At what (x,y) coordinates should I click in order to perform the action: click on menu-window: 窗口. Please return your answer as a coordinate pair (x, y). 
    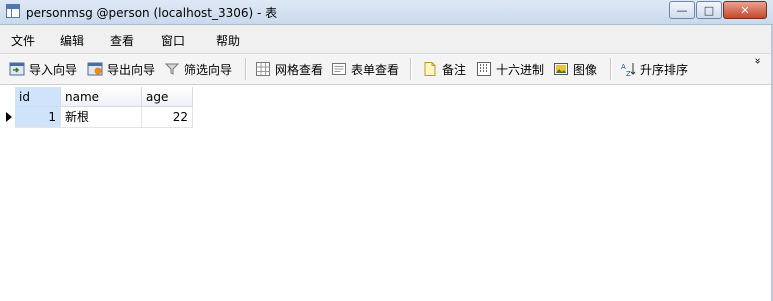
    Looking at the image, I should click on (173, 40).